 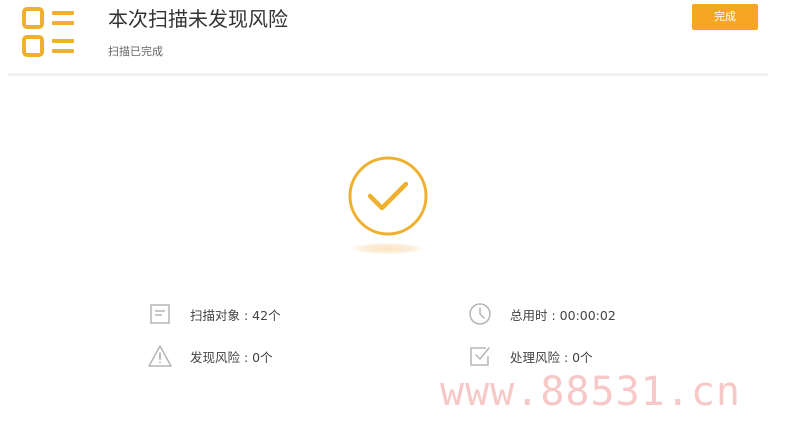 What do you see at coordinates (160, 314) in the screenshot?
I see `document-icon` at bounding box center [160, 314].